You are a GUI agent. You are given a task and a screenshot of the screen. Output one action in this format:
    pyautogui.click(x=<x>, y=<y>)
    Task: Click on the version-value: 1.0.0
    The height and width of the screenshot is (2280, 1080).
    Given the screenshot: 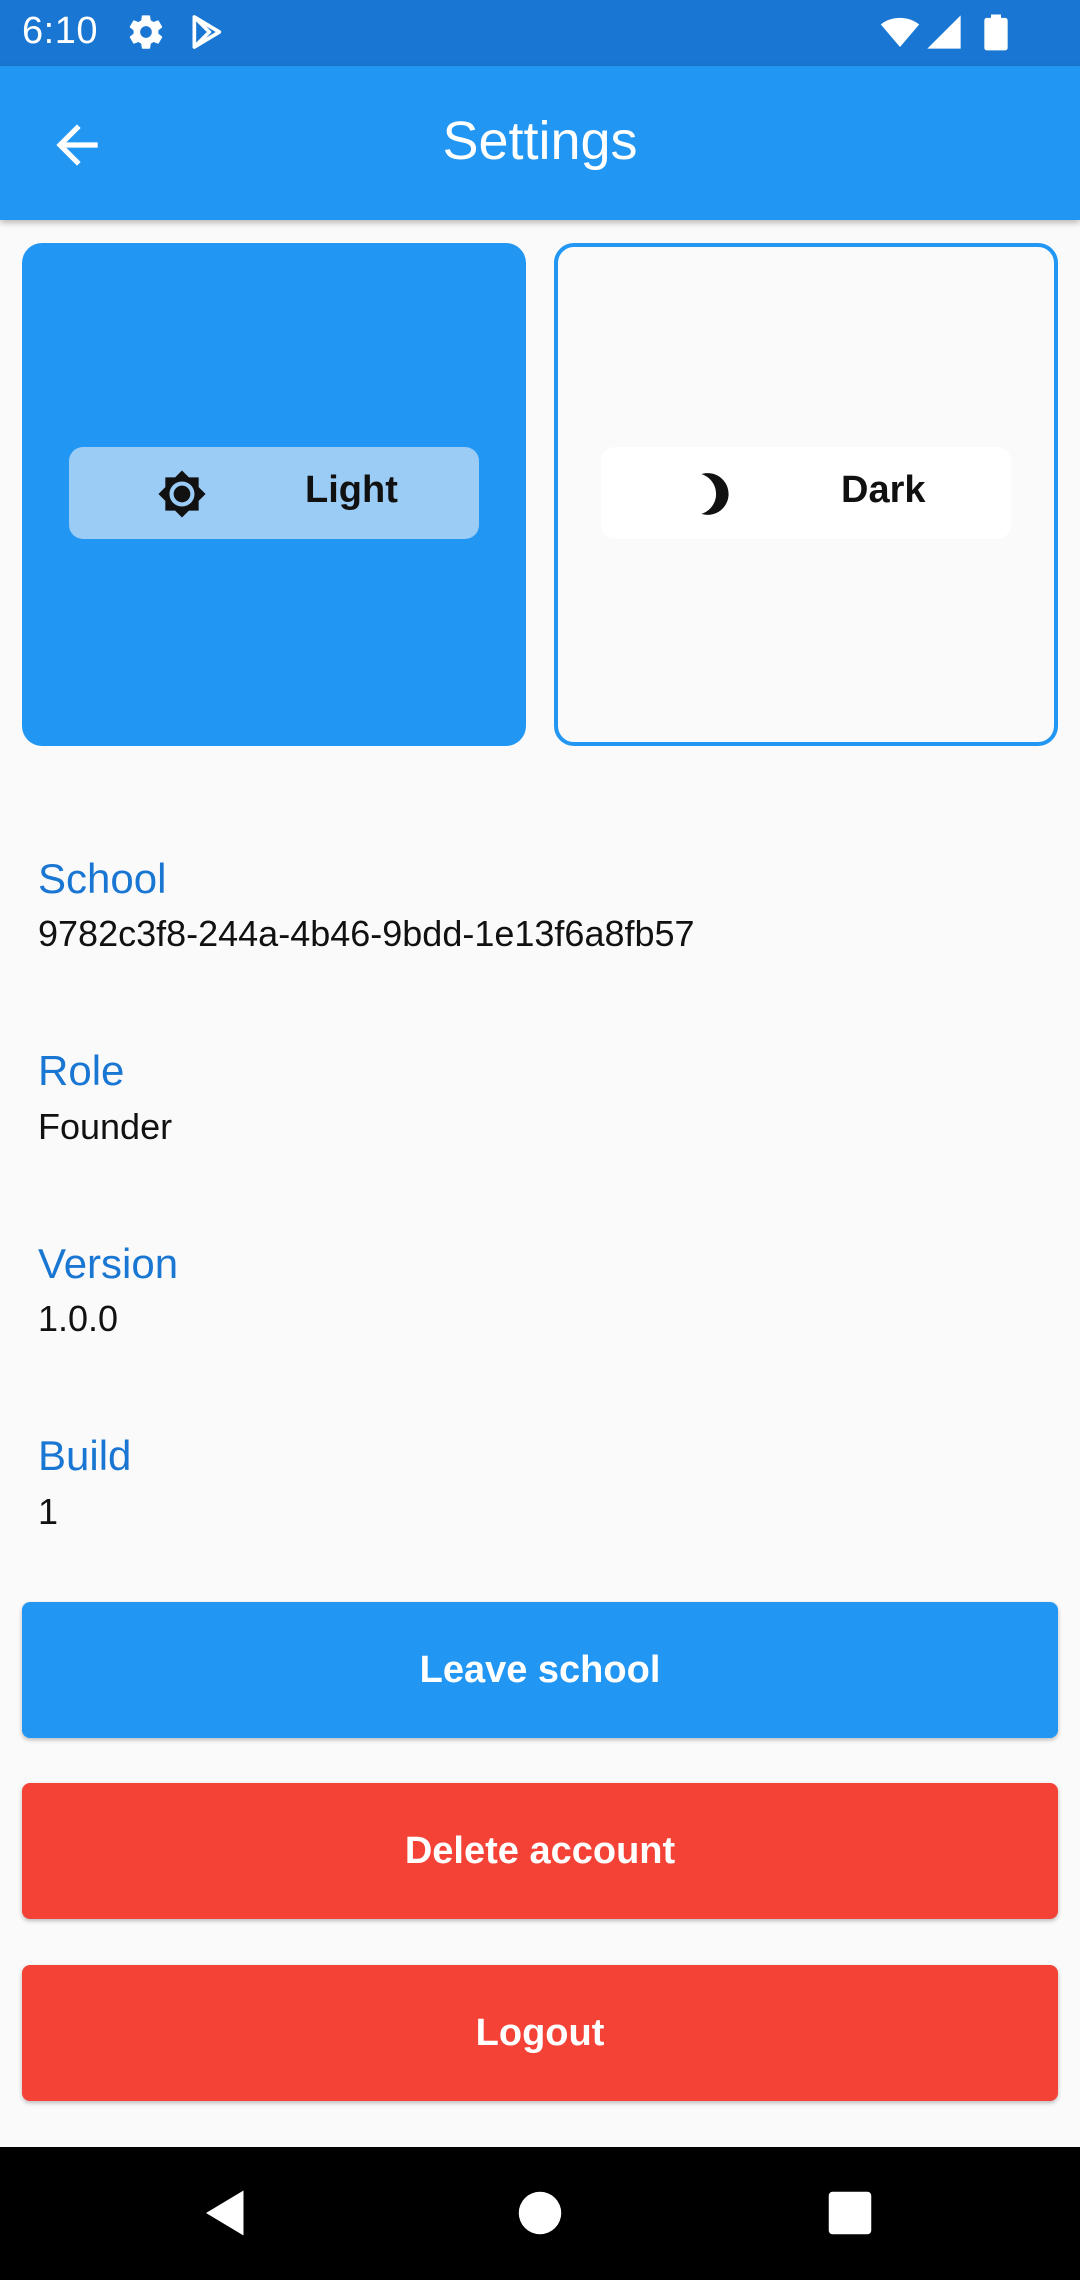 What is the action you would take?
    pyautogui.click(x=78, y=1318)
    